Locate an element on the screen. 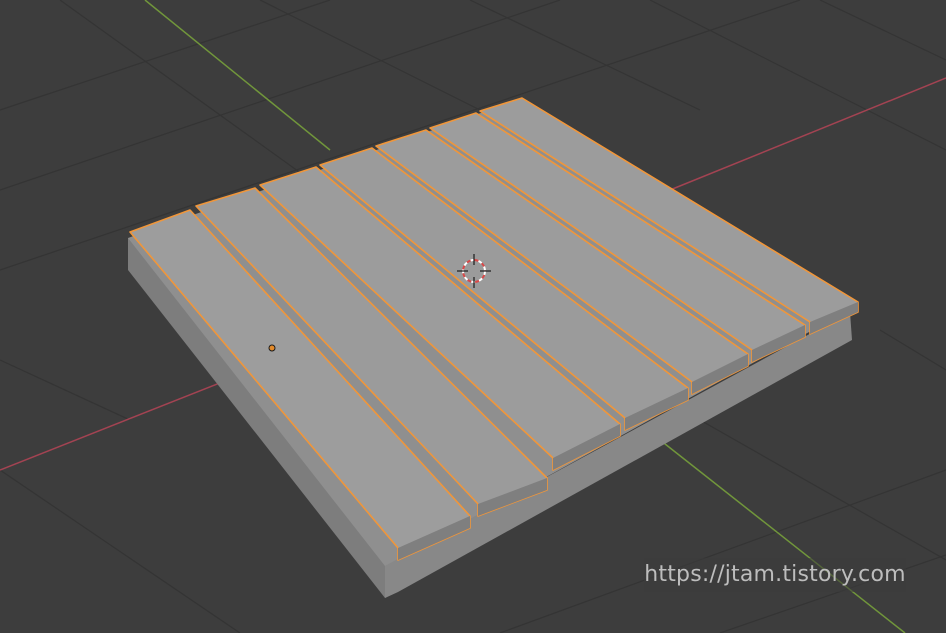 The height and width of the screenshot is (633, 946). watermark-url: https://jtam.tistory.com is located at coordinates (775, 575).